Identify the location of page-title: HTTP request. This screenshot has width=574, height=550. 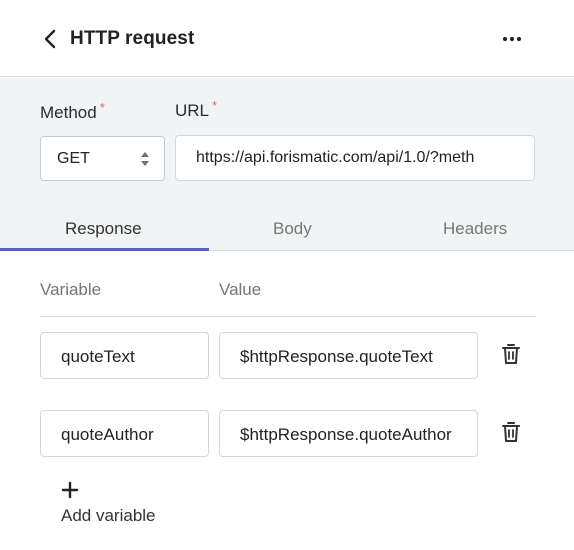
(132, 38).